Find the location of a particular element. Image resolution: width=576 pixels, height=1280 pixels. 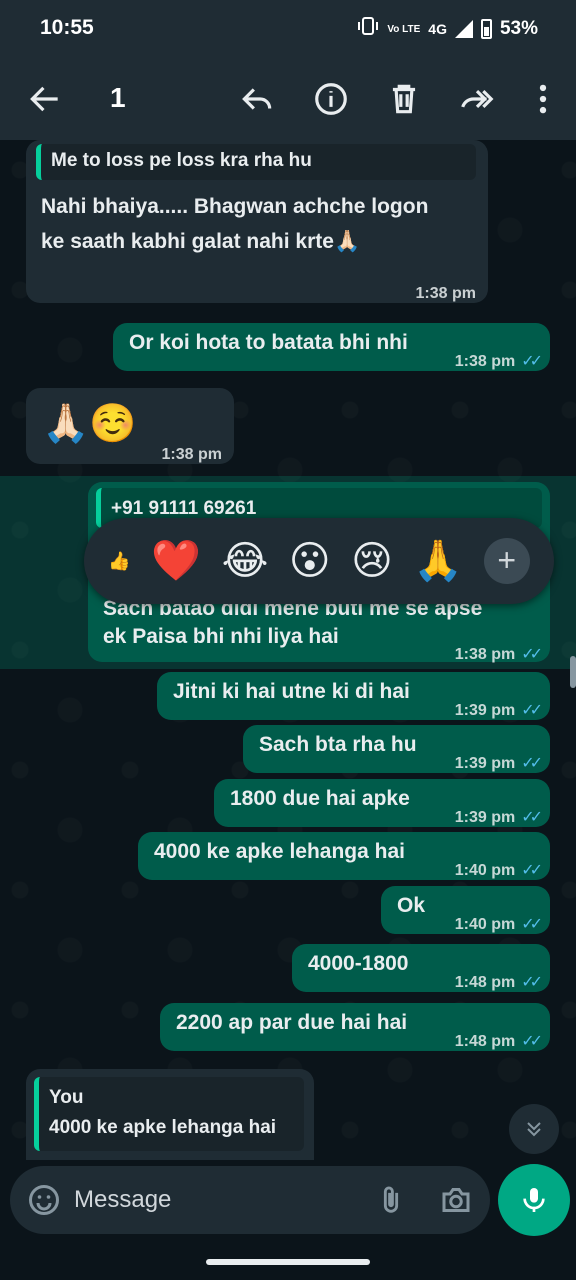

more-vert-icon is located at coordinates (543, 99).